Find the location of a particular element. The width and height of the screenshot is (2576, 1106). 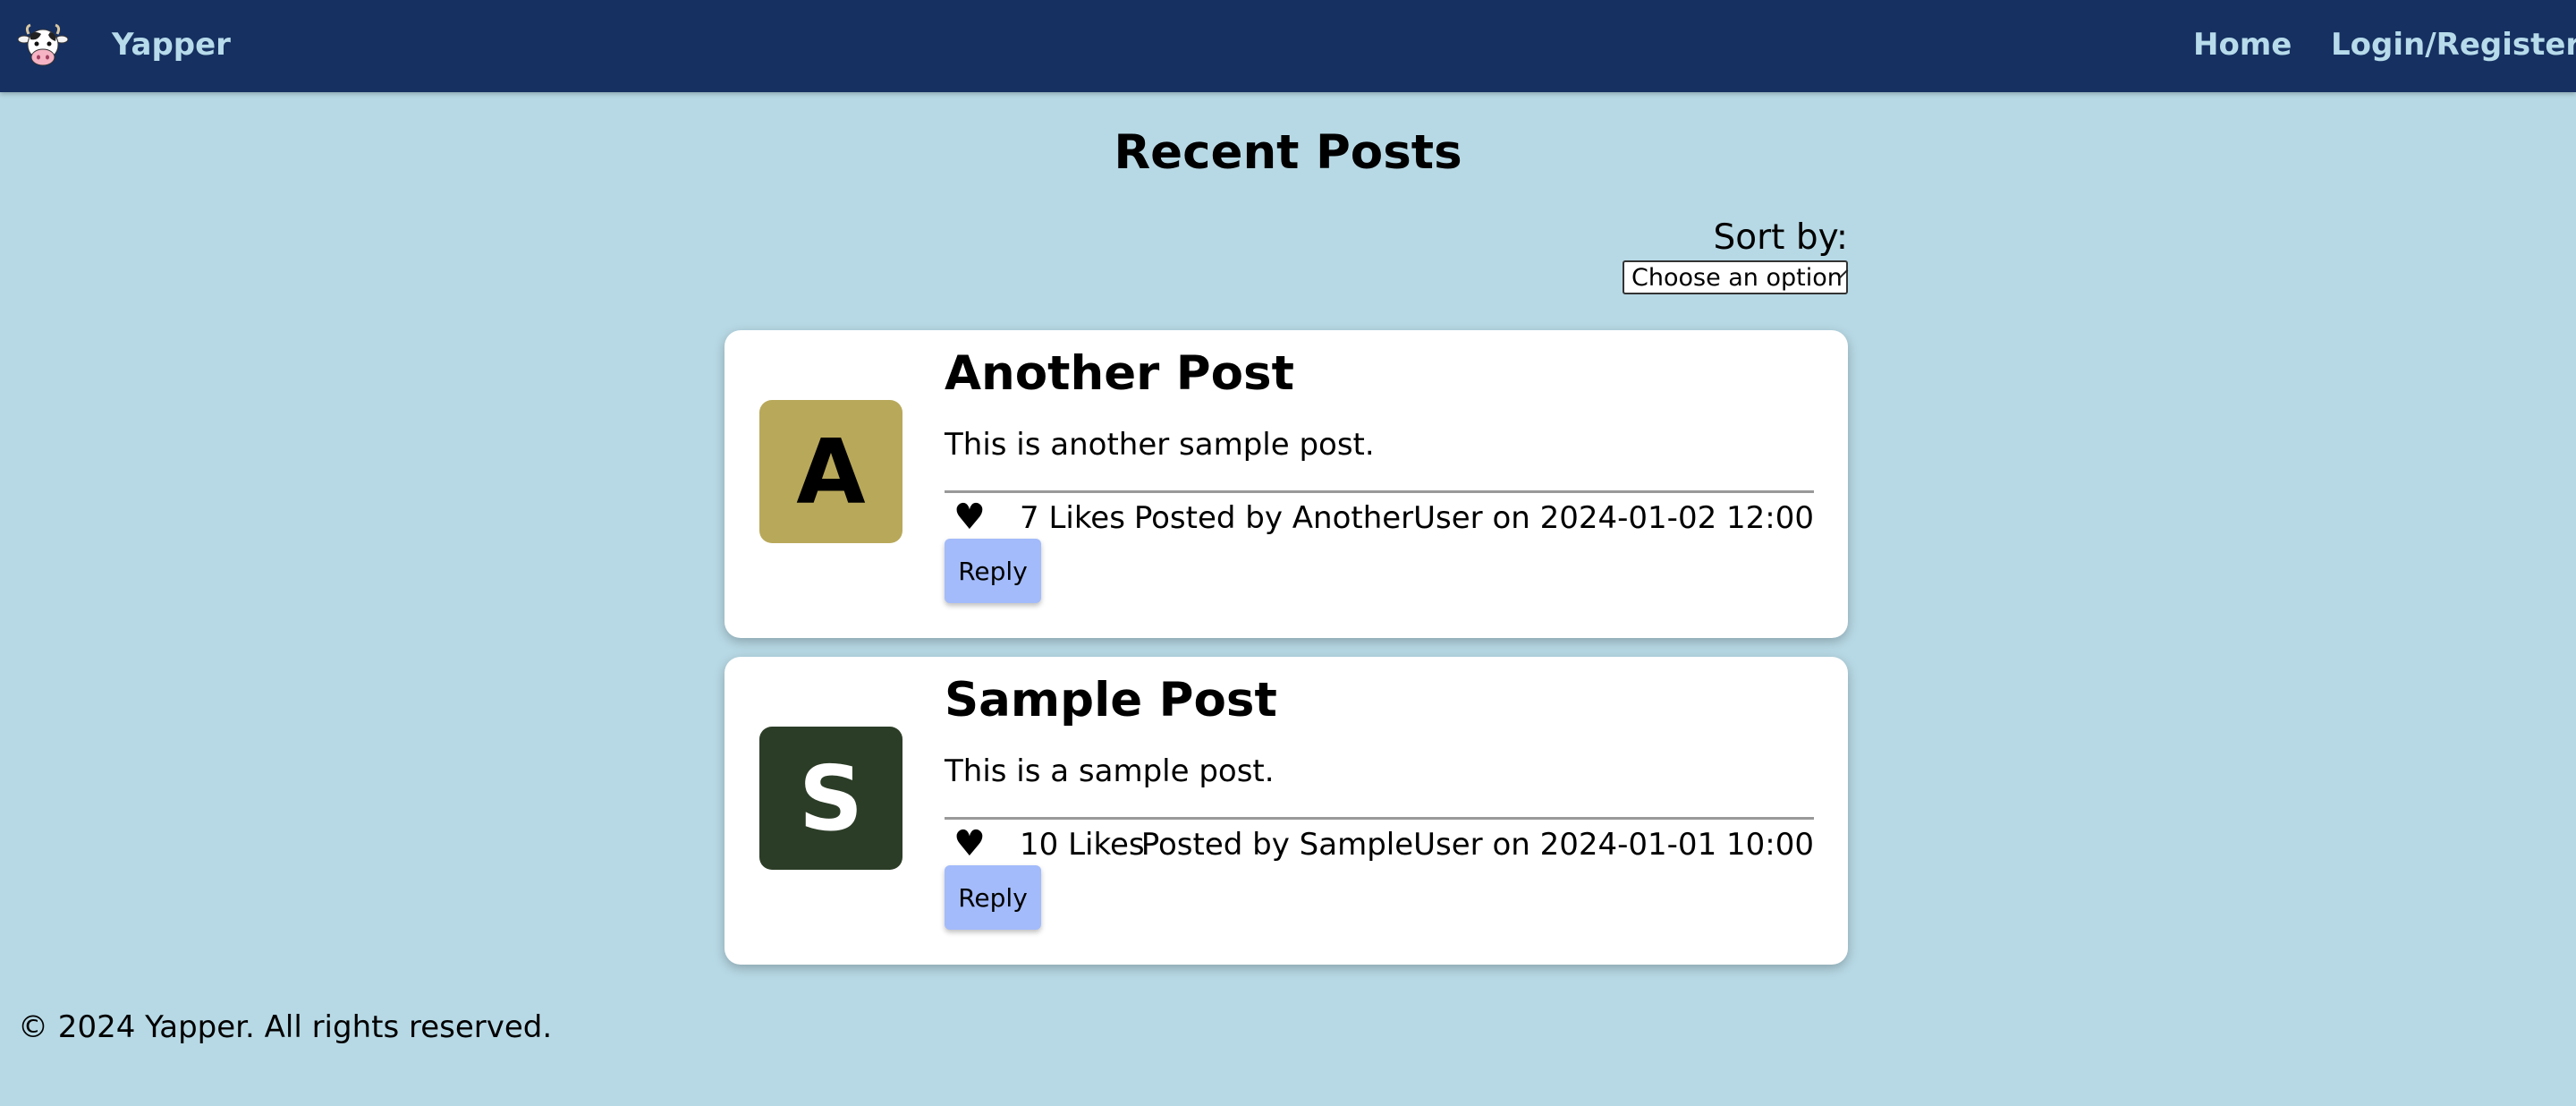

avatar: S is located at coordinates (830, 798).